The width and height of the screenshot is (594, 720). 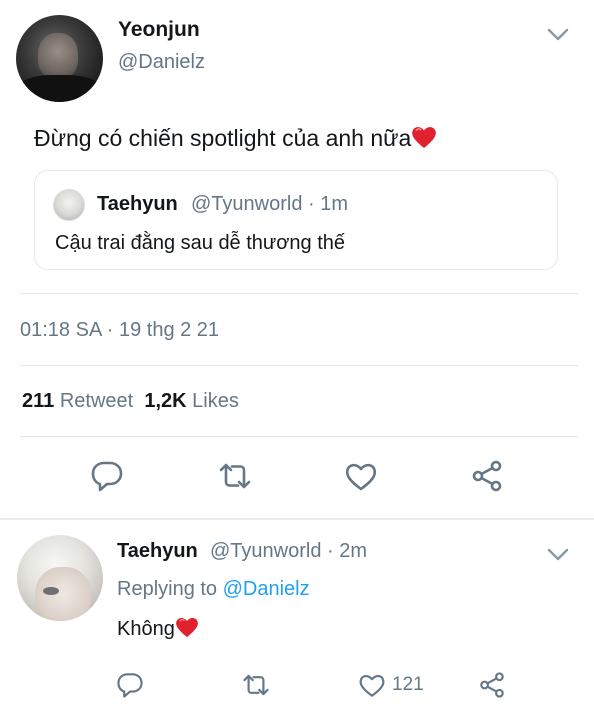 I want to click on avatar, so click(x=59, y=58).